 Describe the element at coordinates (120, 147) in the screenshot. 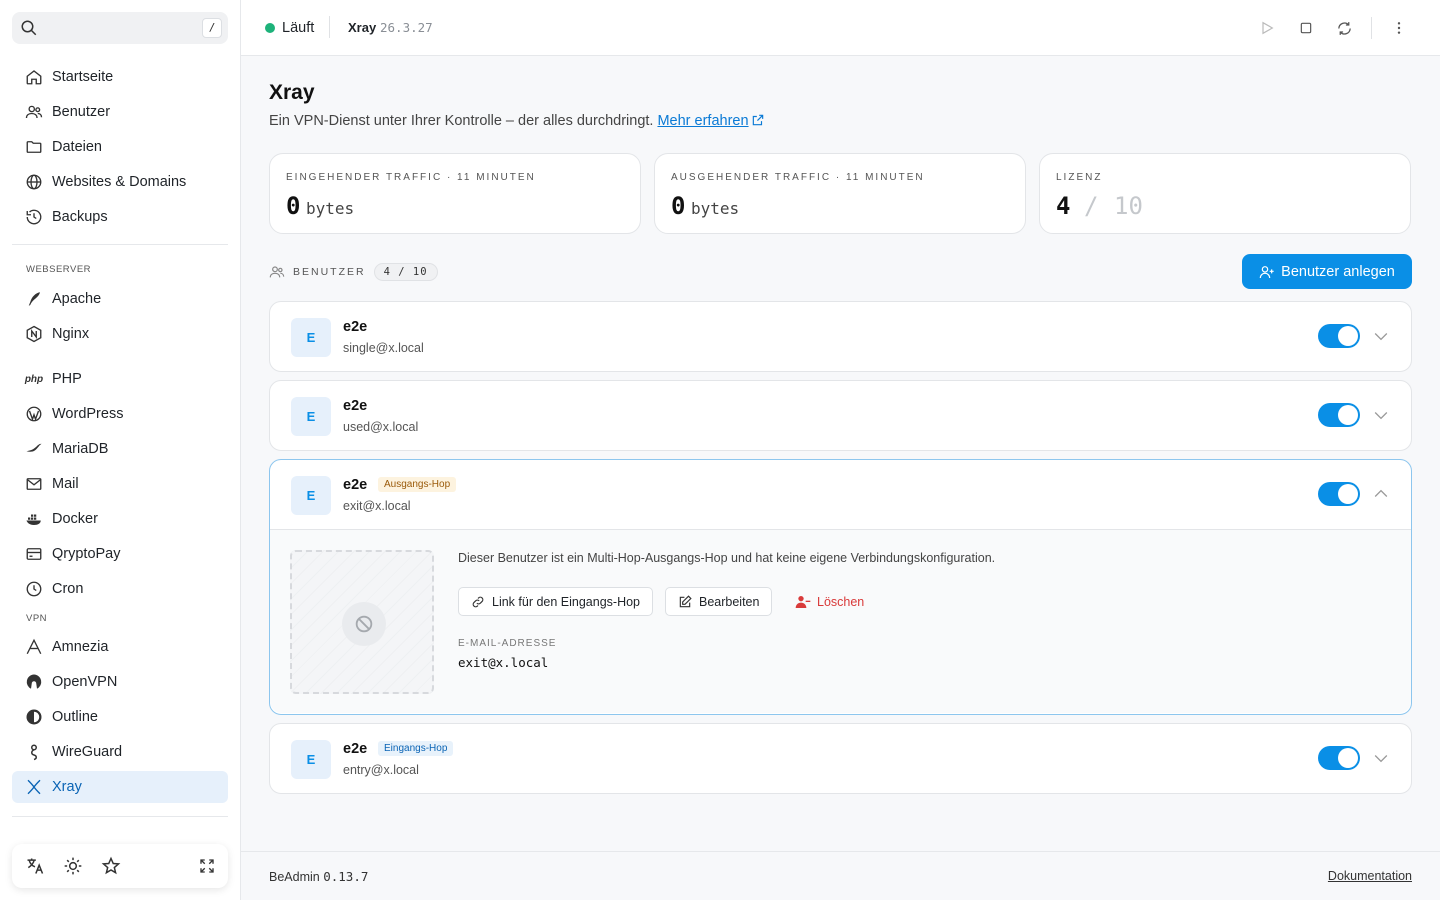

I see `sidebar-item-dateien: Dateien` at that location.